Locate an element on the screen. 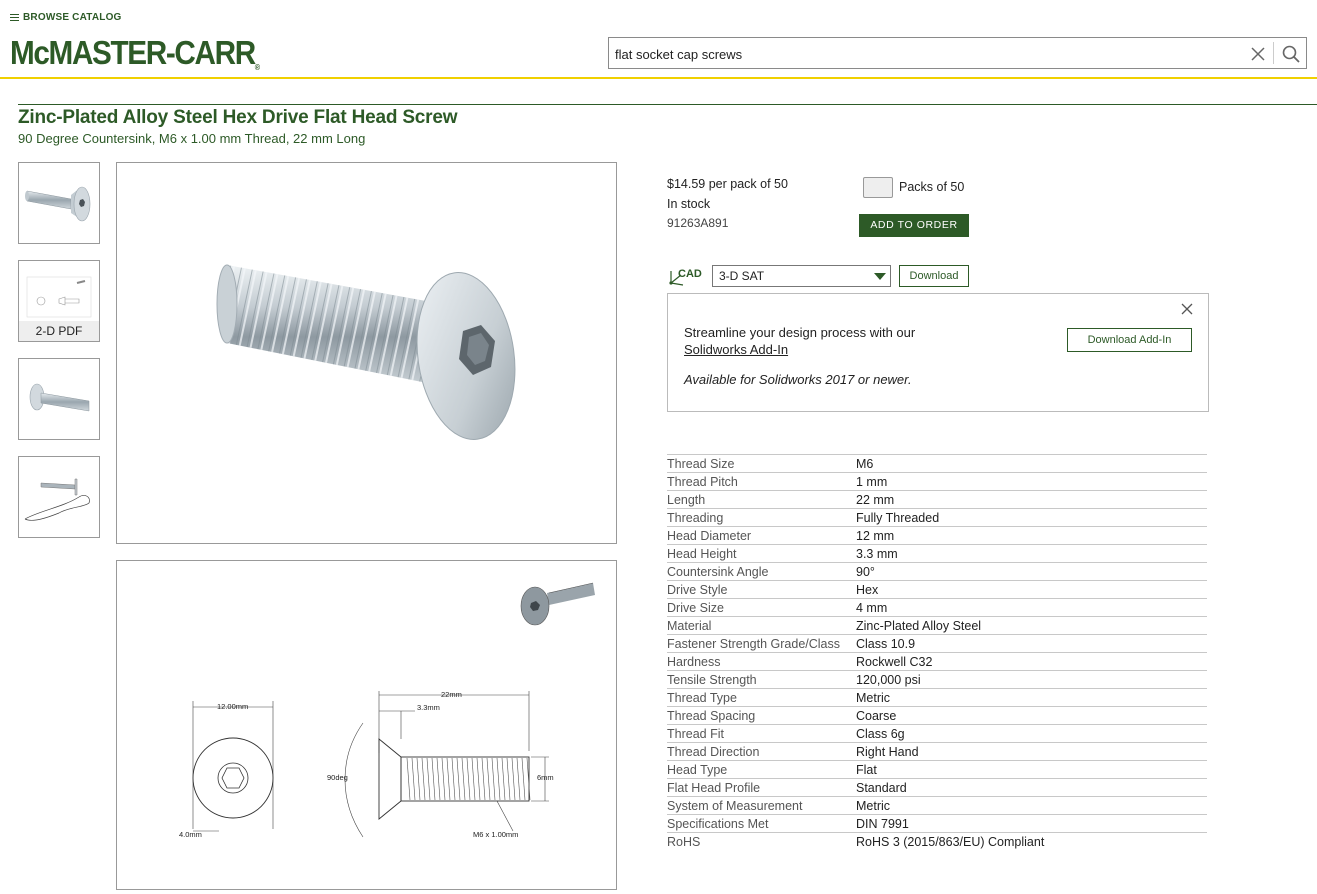  cad-download-button: Download is located at coordinates (934, 276).